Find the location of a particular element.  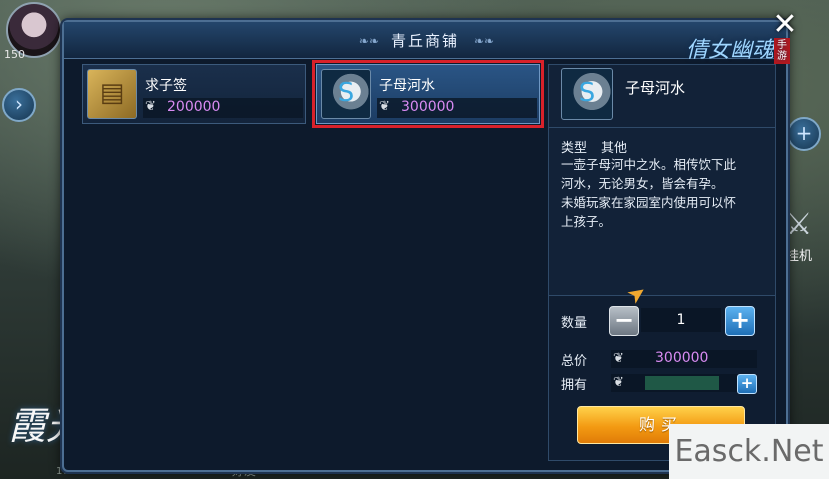

owned-row: ❦ is located at coordinates (684, 383).